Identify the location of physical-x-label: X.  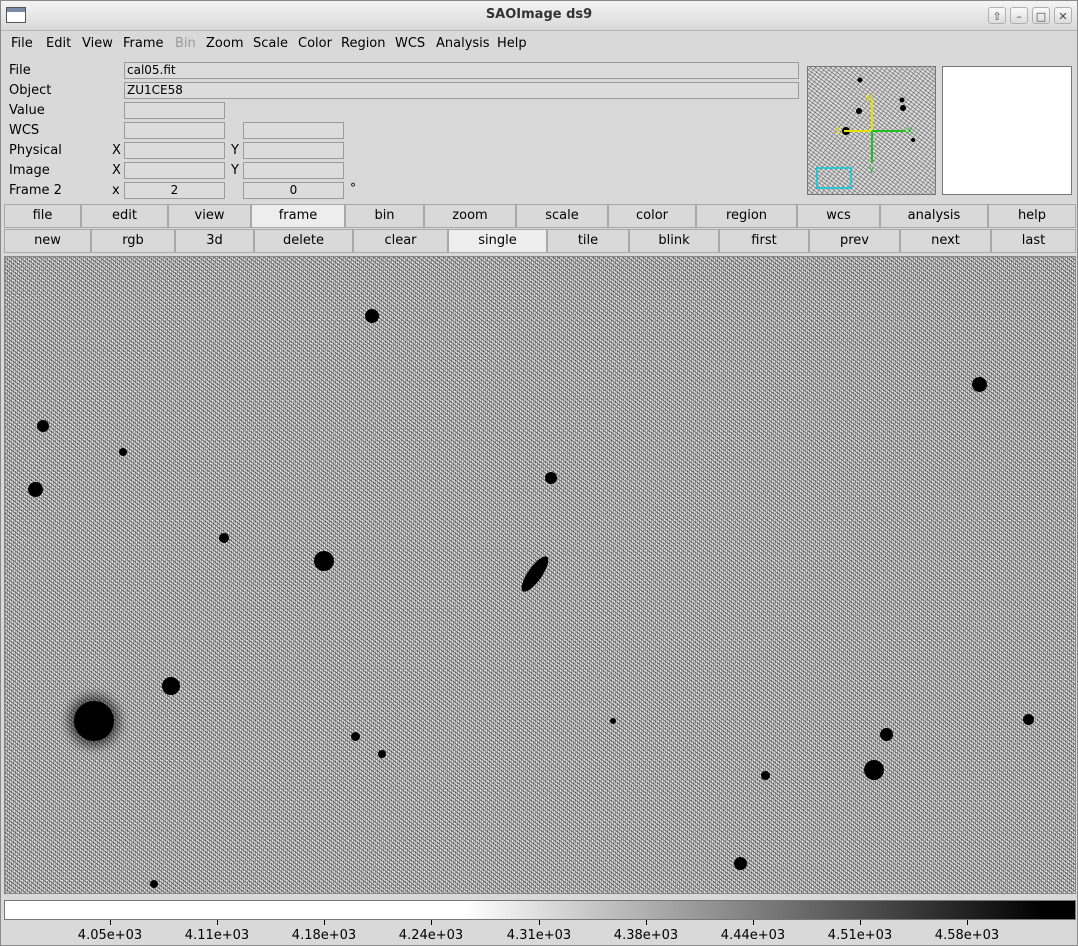
(116, 150).